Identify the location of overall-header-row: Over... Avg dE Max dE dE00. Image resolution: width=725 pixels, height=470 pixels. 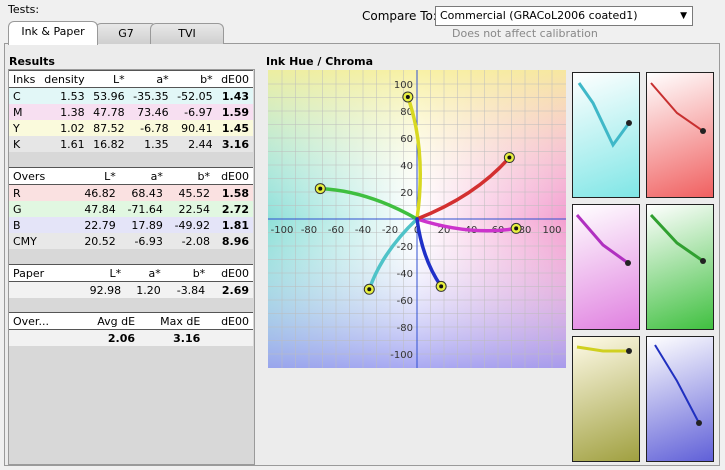
(131, 321).